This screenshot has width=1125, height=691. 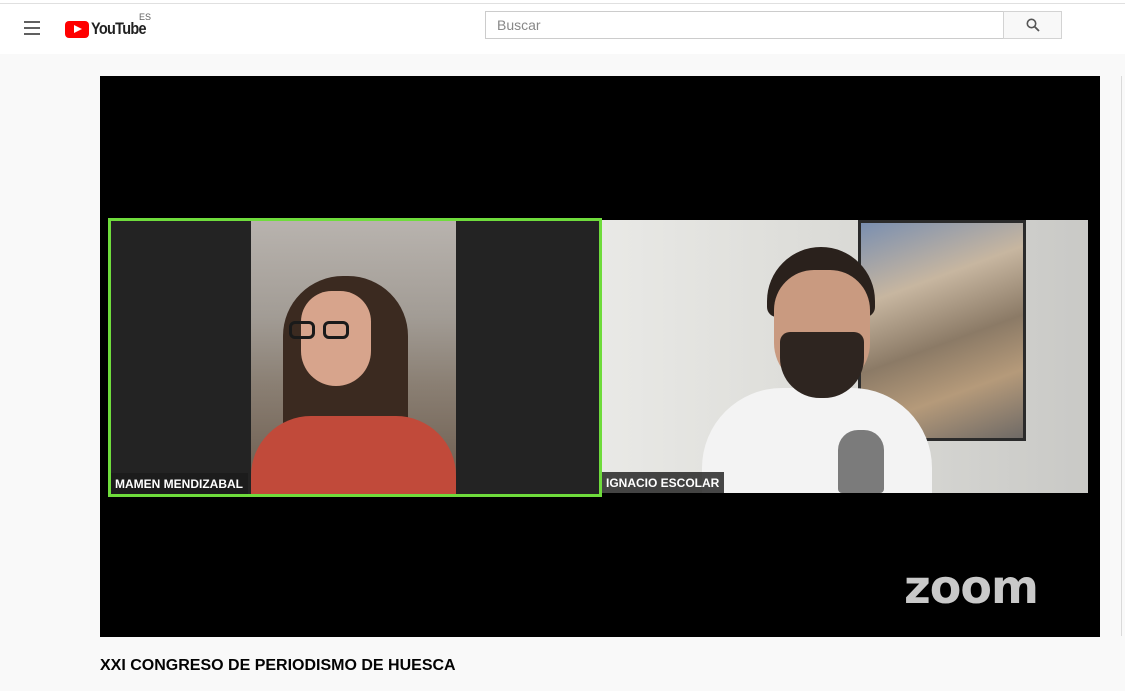 I want to click on hamburger-menu-icon, so click(x=32, y=28).